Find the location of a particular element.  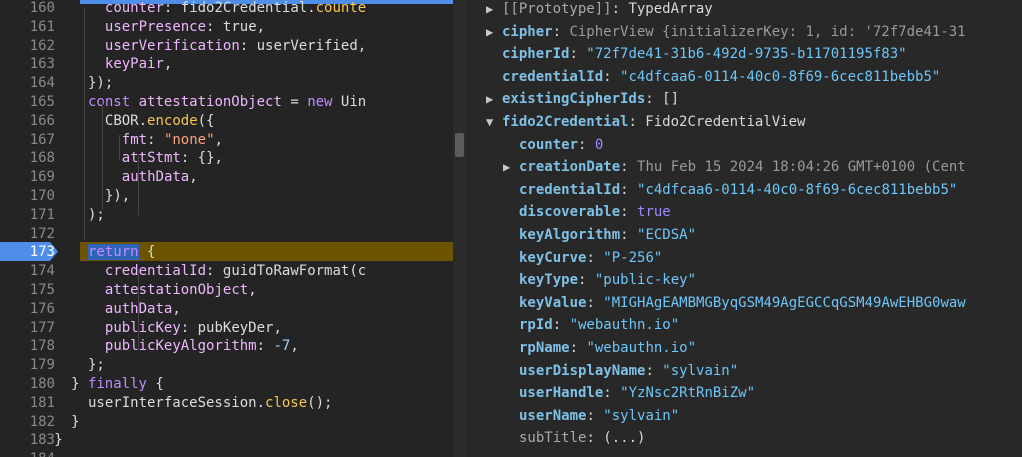

property-row: keyType: "public-key" is located at coordinates (599, 280).